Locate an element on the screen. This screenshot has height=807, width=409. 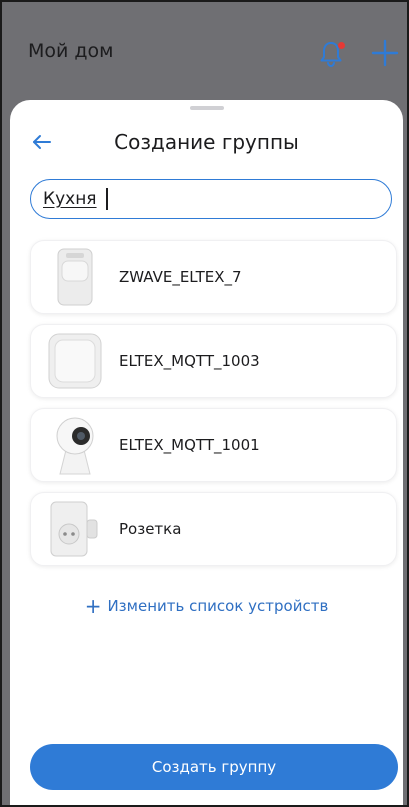
text-caret is located at coordinates (107, 199).